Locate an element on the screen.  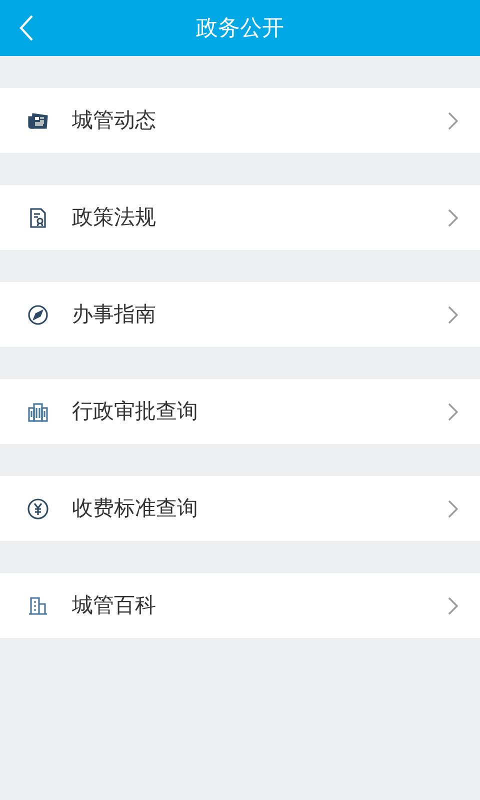
menu-item-label: 行政审批查询 is located at coordinates (135, 411).